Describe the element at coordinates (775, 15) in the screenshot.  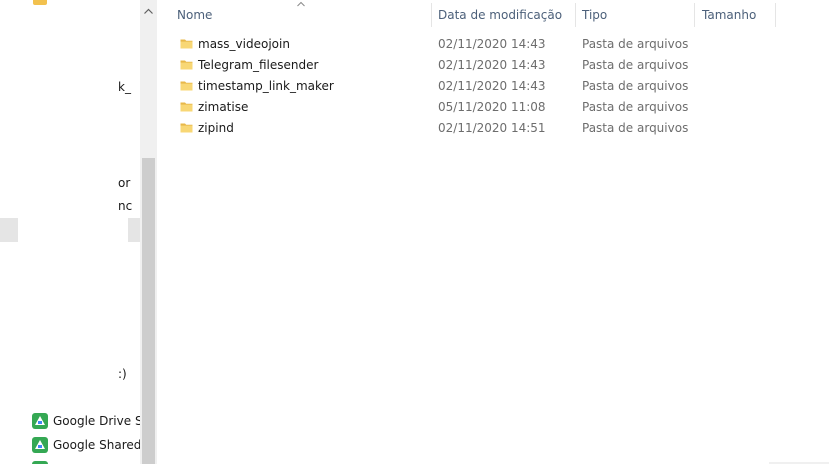
I see `column-divider` at that location.